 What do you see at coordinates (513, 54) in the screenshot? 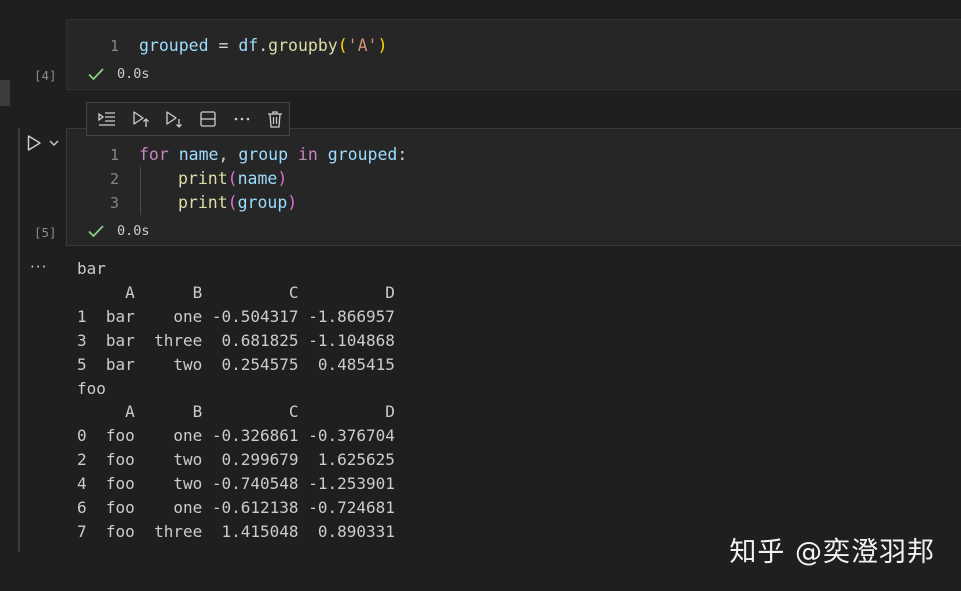
I see `code-cell-1: 1 grouped = df.groupby('A') 0.0s` at bounding box center [513, 54].